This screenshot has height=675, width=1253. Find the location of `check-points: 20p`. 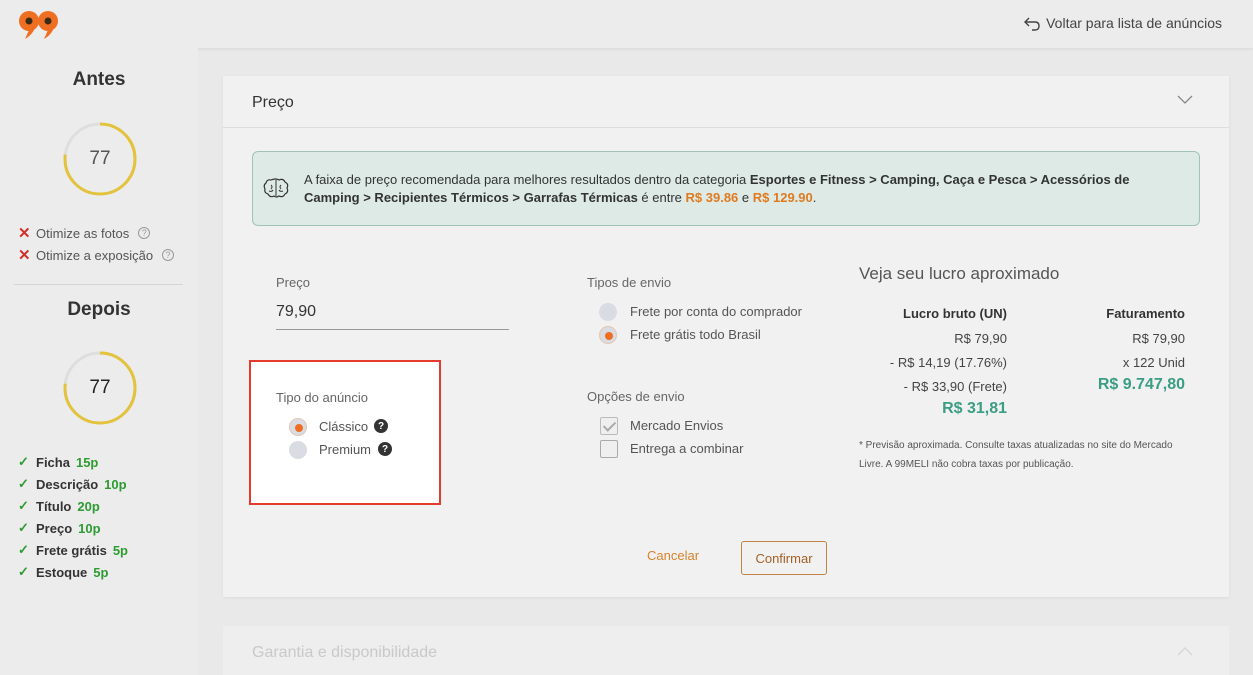

check-points: 20p is located at coordinates (88, 506).